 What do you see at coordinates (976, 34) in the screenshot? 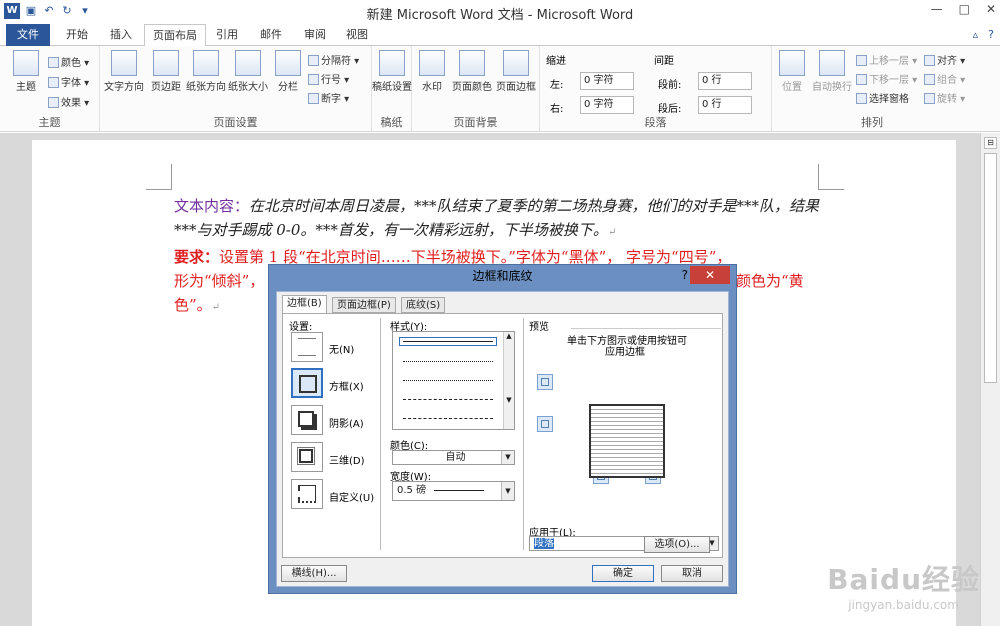
I see `collapse-ribbon-icon: ▵` at bounding box center [976, 34].